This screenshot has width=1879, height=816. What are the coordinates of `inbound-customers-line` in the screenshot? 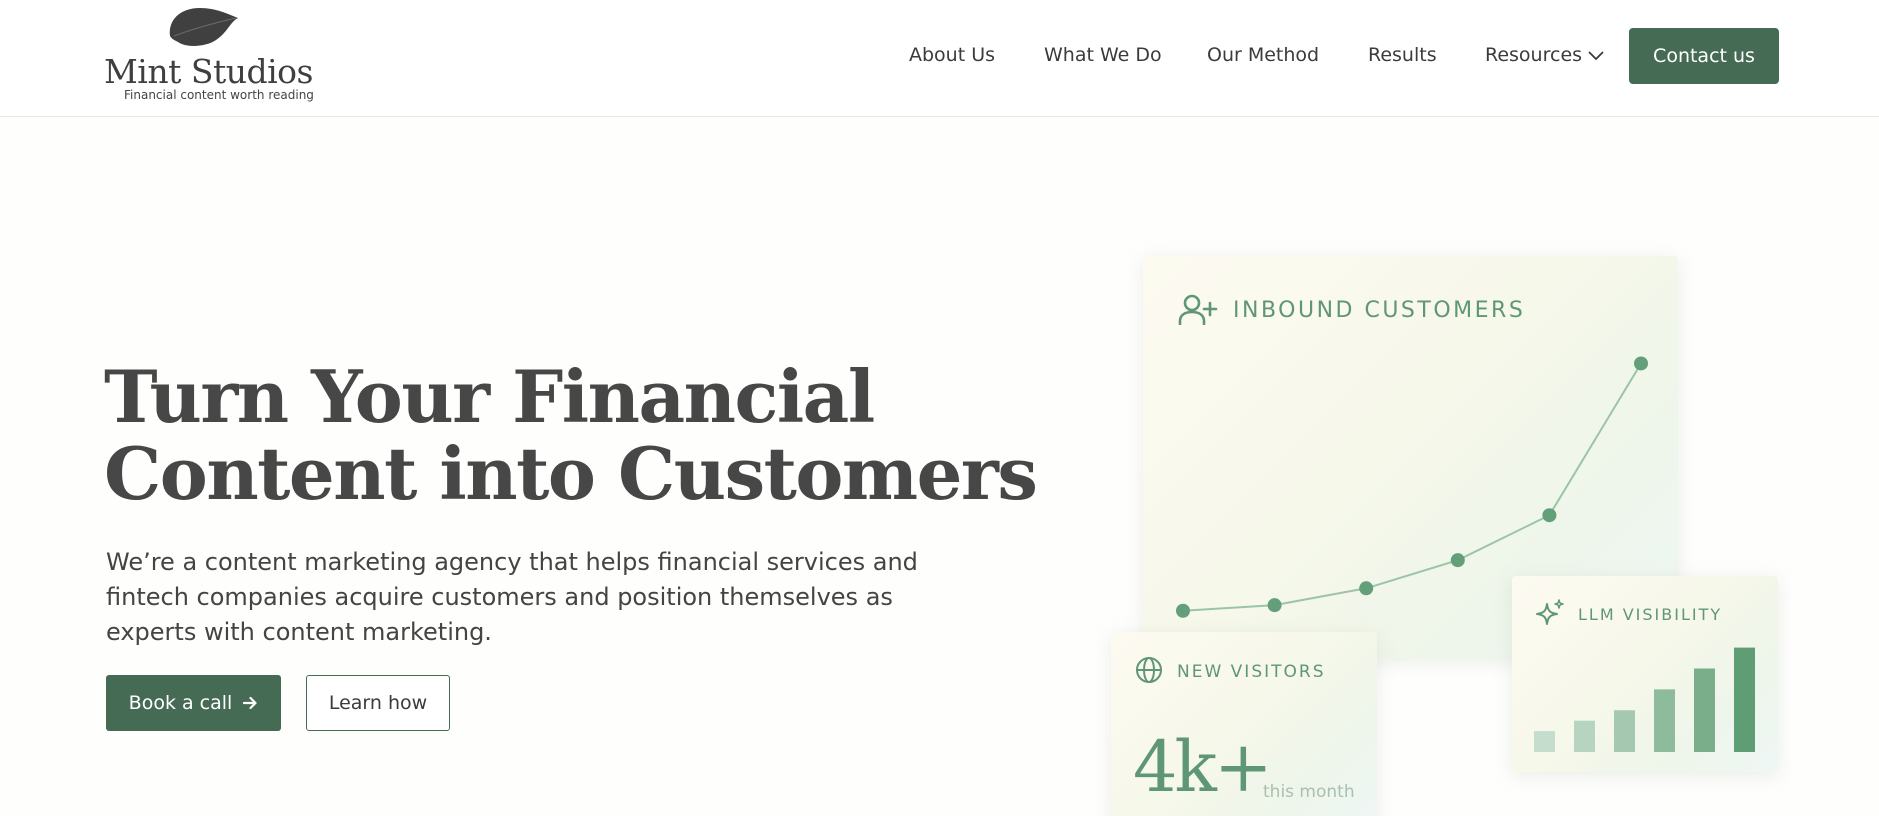 It's located at (1412, 487).